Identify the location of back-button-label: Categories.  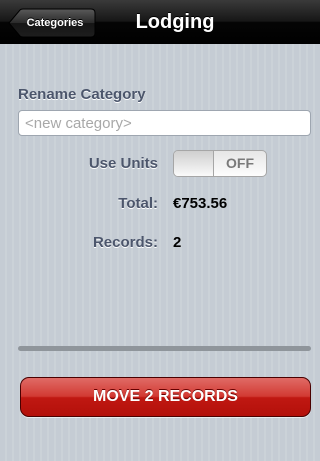
(55, 23).